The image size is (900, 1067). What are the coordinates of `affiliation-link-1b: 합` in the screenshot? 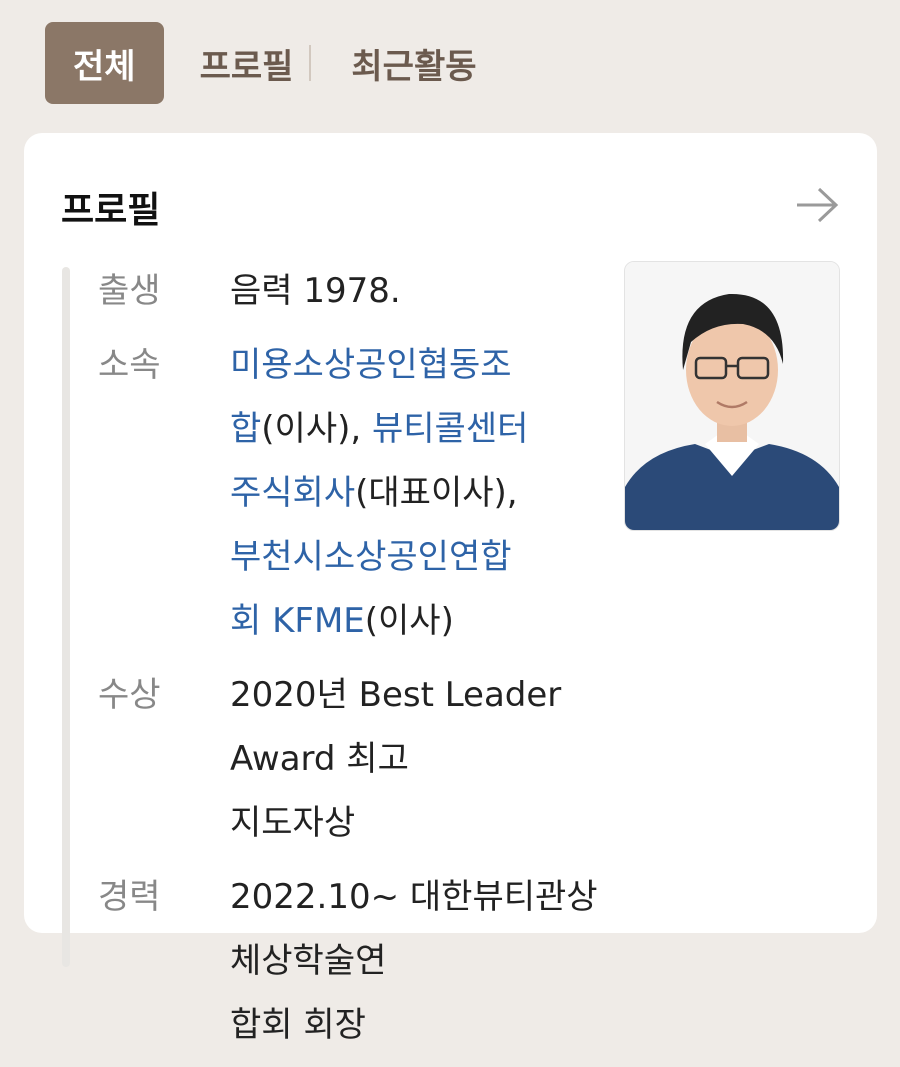 It's located at (245, 429).